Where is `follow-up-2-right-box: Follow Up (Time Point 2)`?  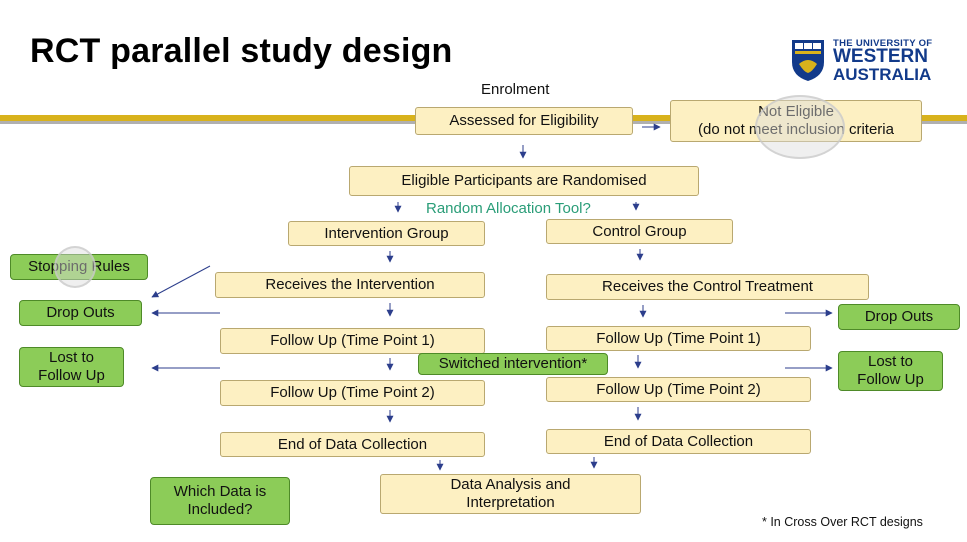
follow-up-2-right-box: Follow Up (Time Point 2) is located at coordinates (678, 389).